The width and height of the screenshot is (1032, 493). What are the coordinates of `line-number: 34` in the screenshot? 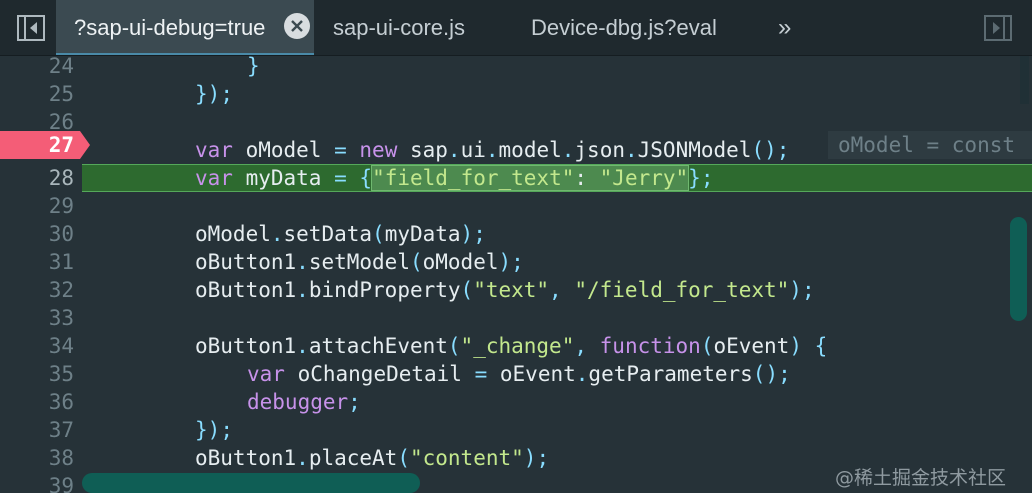 It's located at (37, 346).